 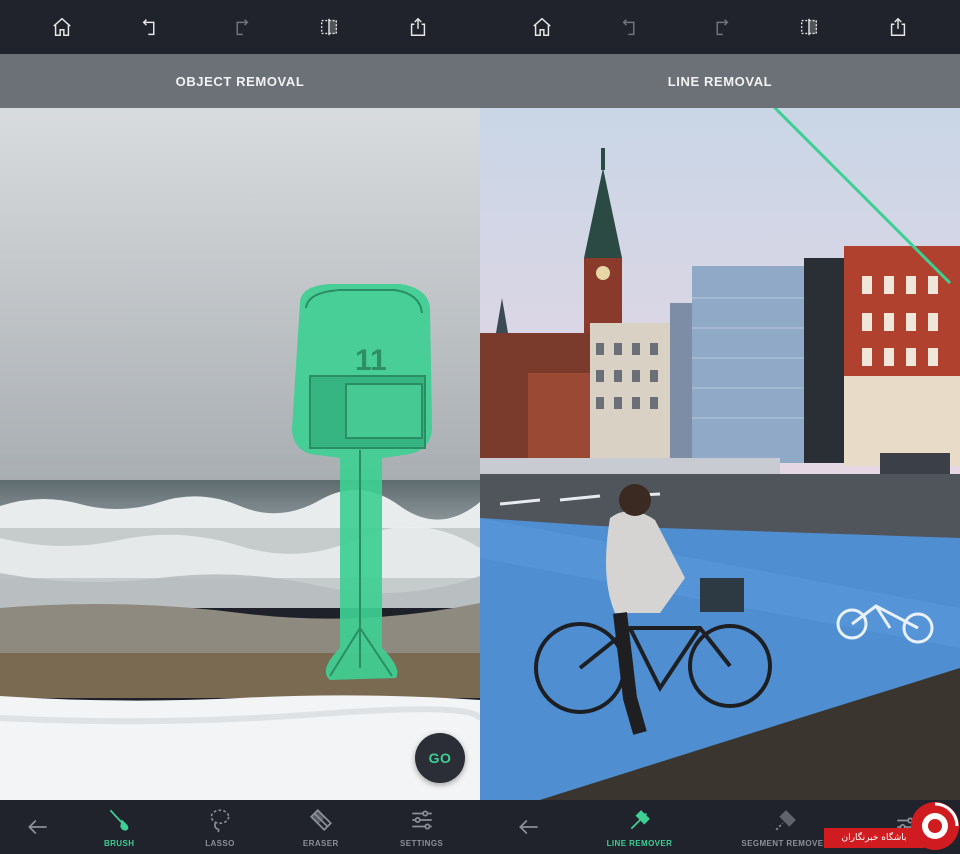 What do you see at coordinates (119, 820) in the screenshot?
I see `brush-icon` at bounding box center [119, 820].